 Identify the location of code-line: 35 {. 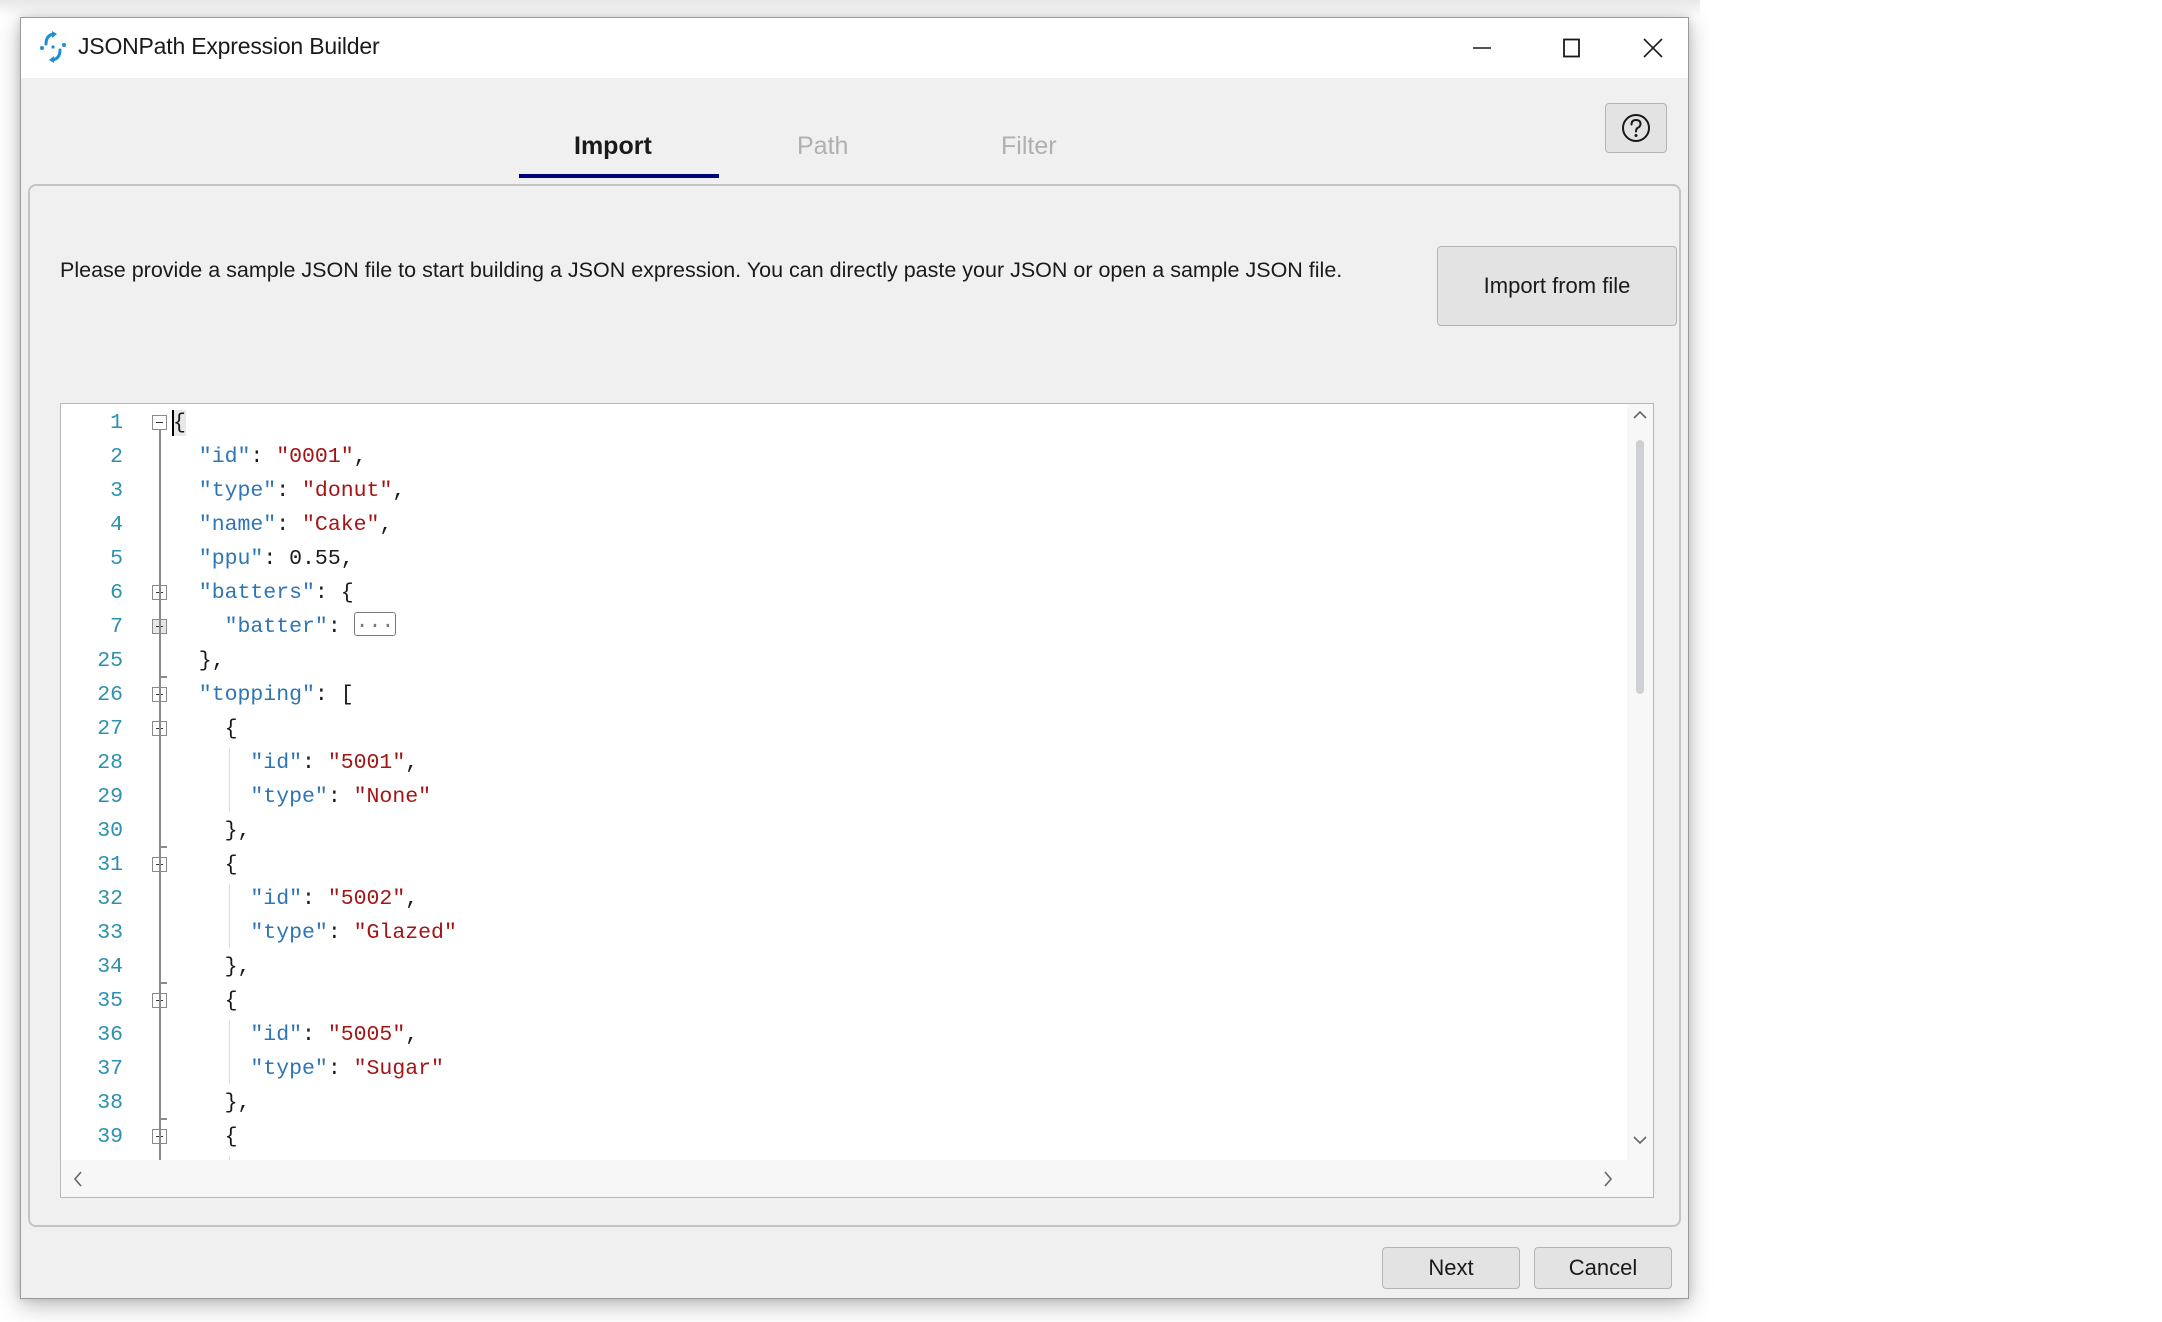
(844, 1001).